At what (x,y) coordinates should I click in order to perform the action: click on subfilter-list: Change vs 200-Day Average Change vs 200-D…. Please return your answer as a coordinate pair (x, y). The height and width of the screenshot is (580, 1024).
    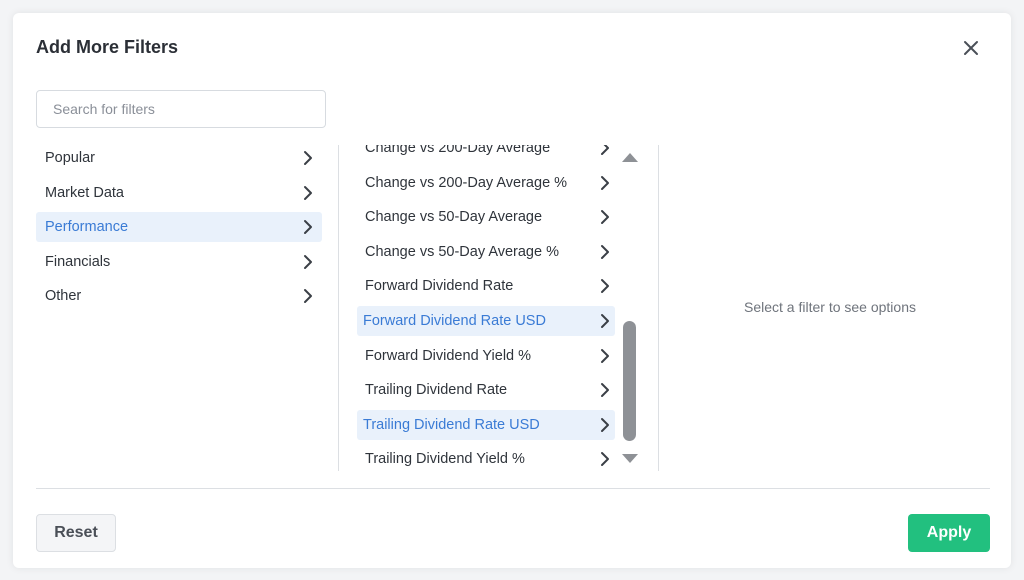
    Looking at the image, I should click on (486, 308).